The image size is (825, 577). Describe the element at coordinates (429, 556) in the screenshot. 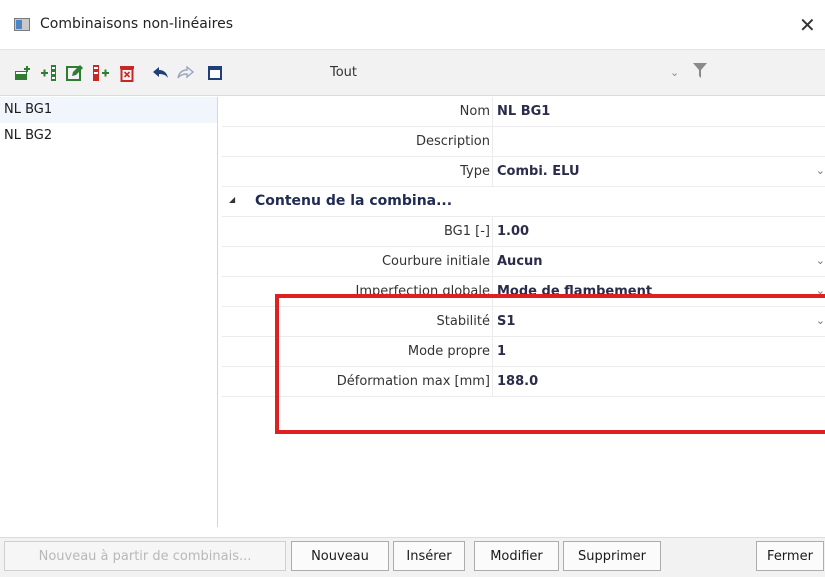

I see `insert-button: Insérer` at that location.